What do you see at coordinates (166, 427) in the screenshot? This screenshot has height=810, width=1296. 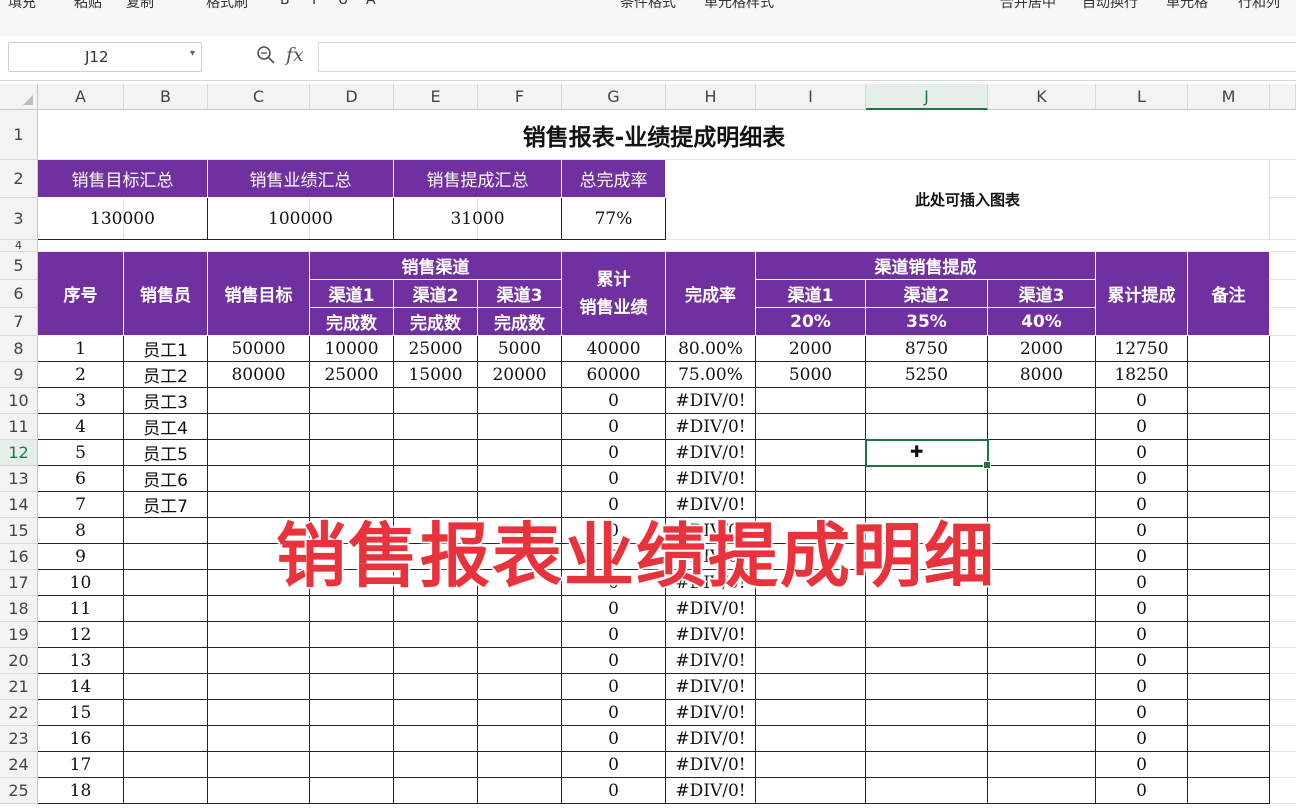 I see `data-cell-name: 员工4` at bounding box center [166, 427].